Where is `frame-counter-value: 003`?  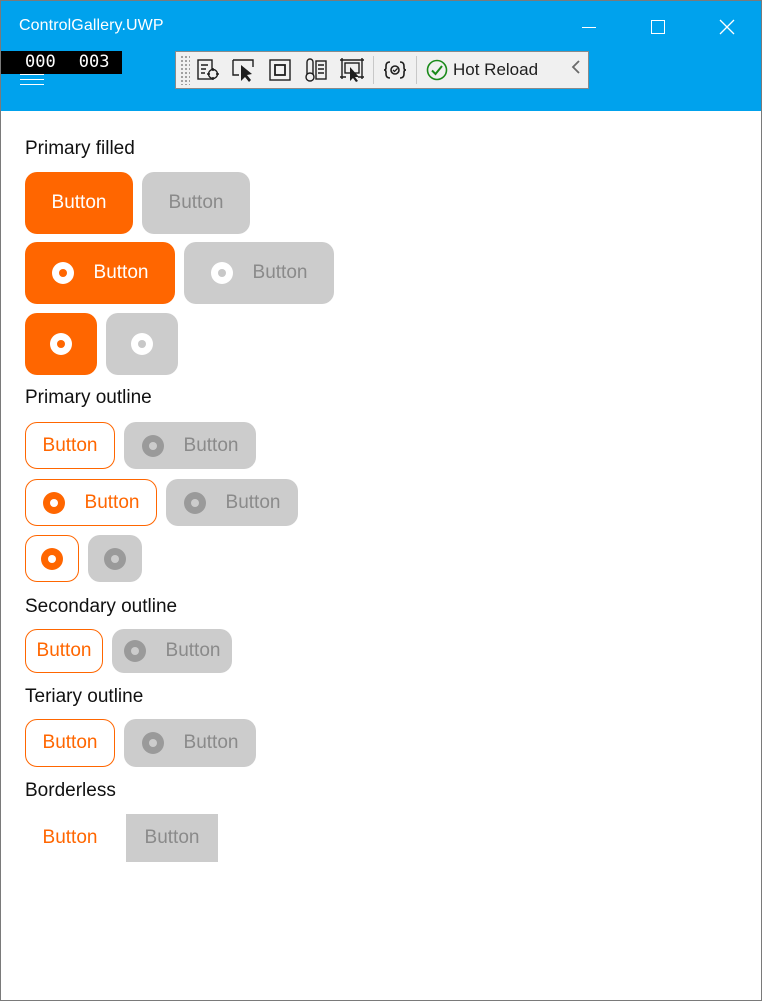
frame-counter-value: 003 is located at coordinates (94, 62).